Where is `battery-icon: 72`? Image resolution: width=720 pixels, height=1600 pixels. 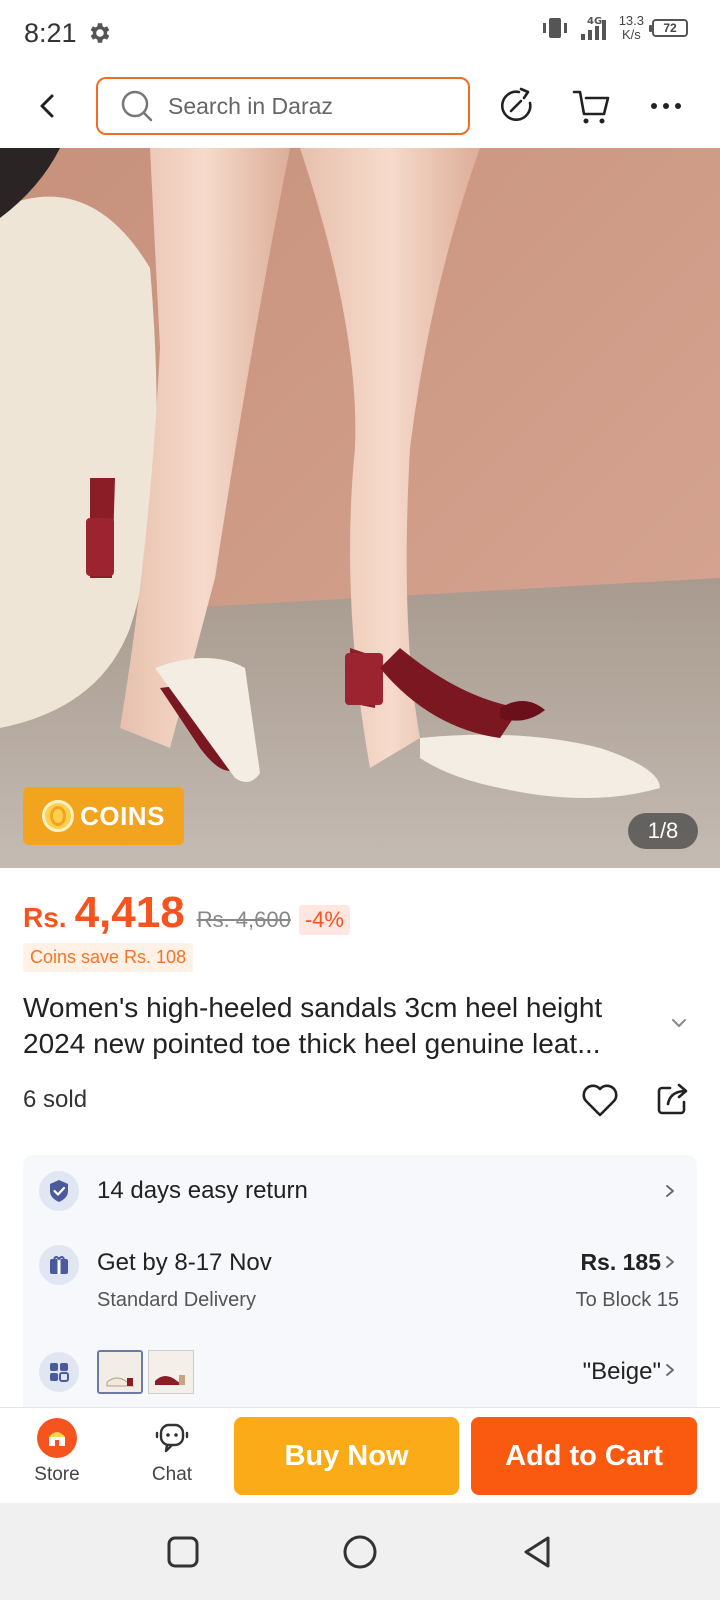
battery-icon: 72 is located at coordinates (668, 28).